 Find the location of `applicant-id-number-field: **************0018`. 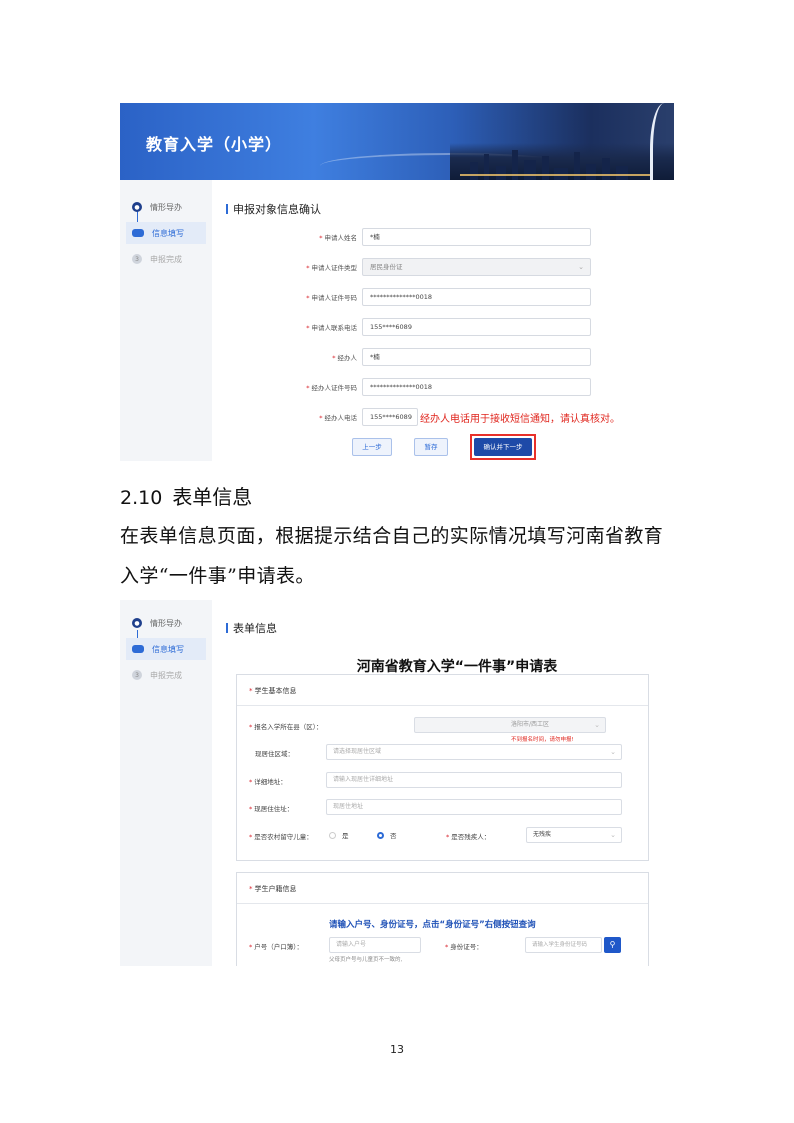

applicant-id-number-field: **************0018 is located at coordinates (476, 297).